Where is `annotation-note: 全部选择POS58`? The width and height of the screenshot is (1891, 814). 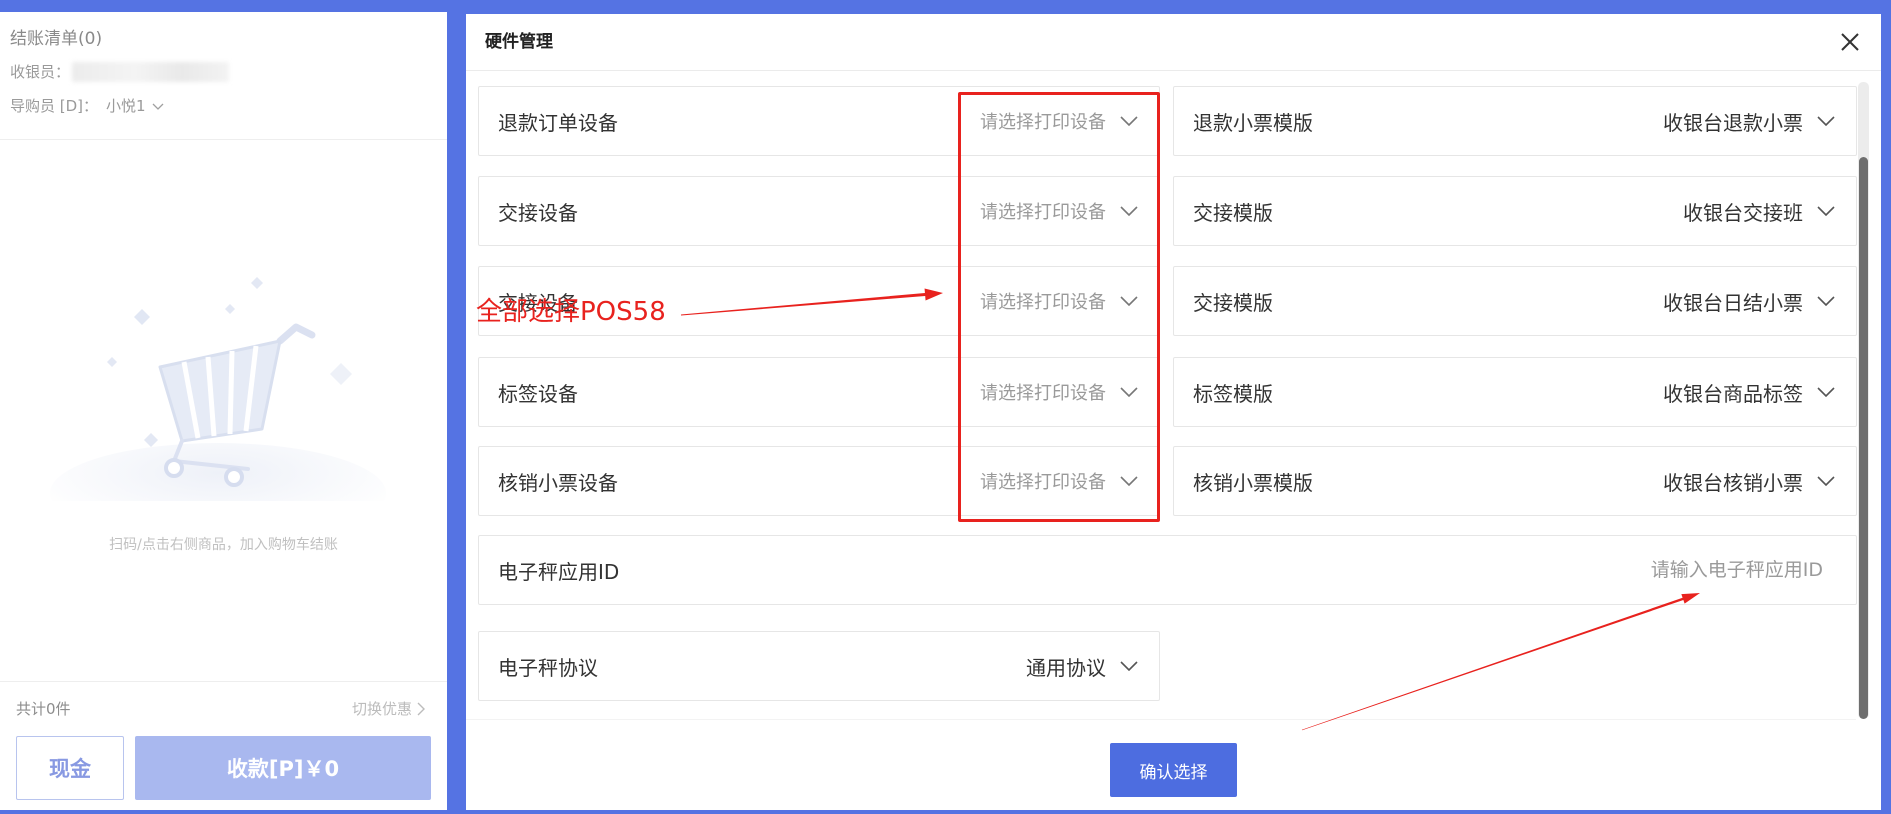
annotation-note: 全部选择POS58 is located at coordinates (571, 312).